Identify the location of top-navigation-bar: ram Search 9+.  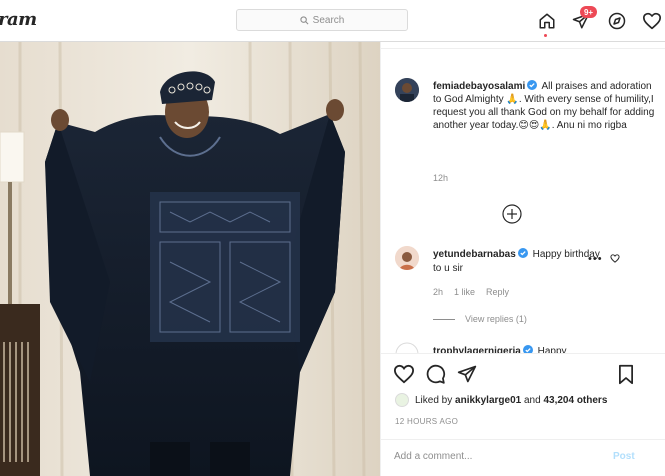
(332, 21).